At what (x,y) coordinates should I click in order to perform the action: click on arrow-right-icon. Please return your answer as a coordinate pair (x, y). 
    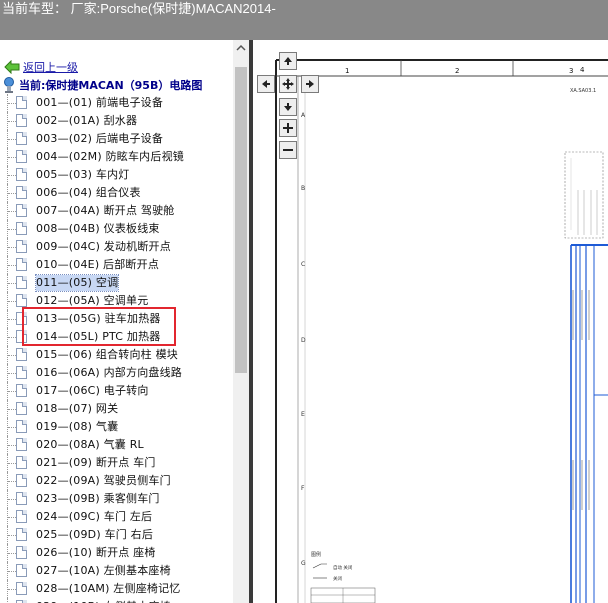
    Looking at the image, I should click on (310, 84).